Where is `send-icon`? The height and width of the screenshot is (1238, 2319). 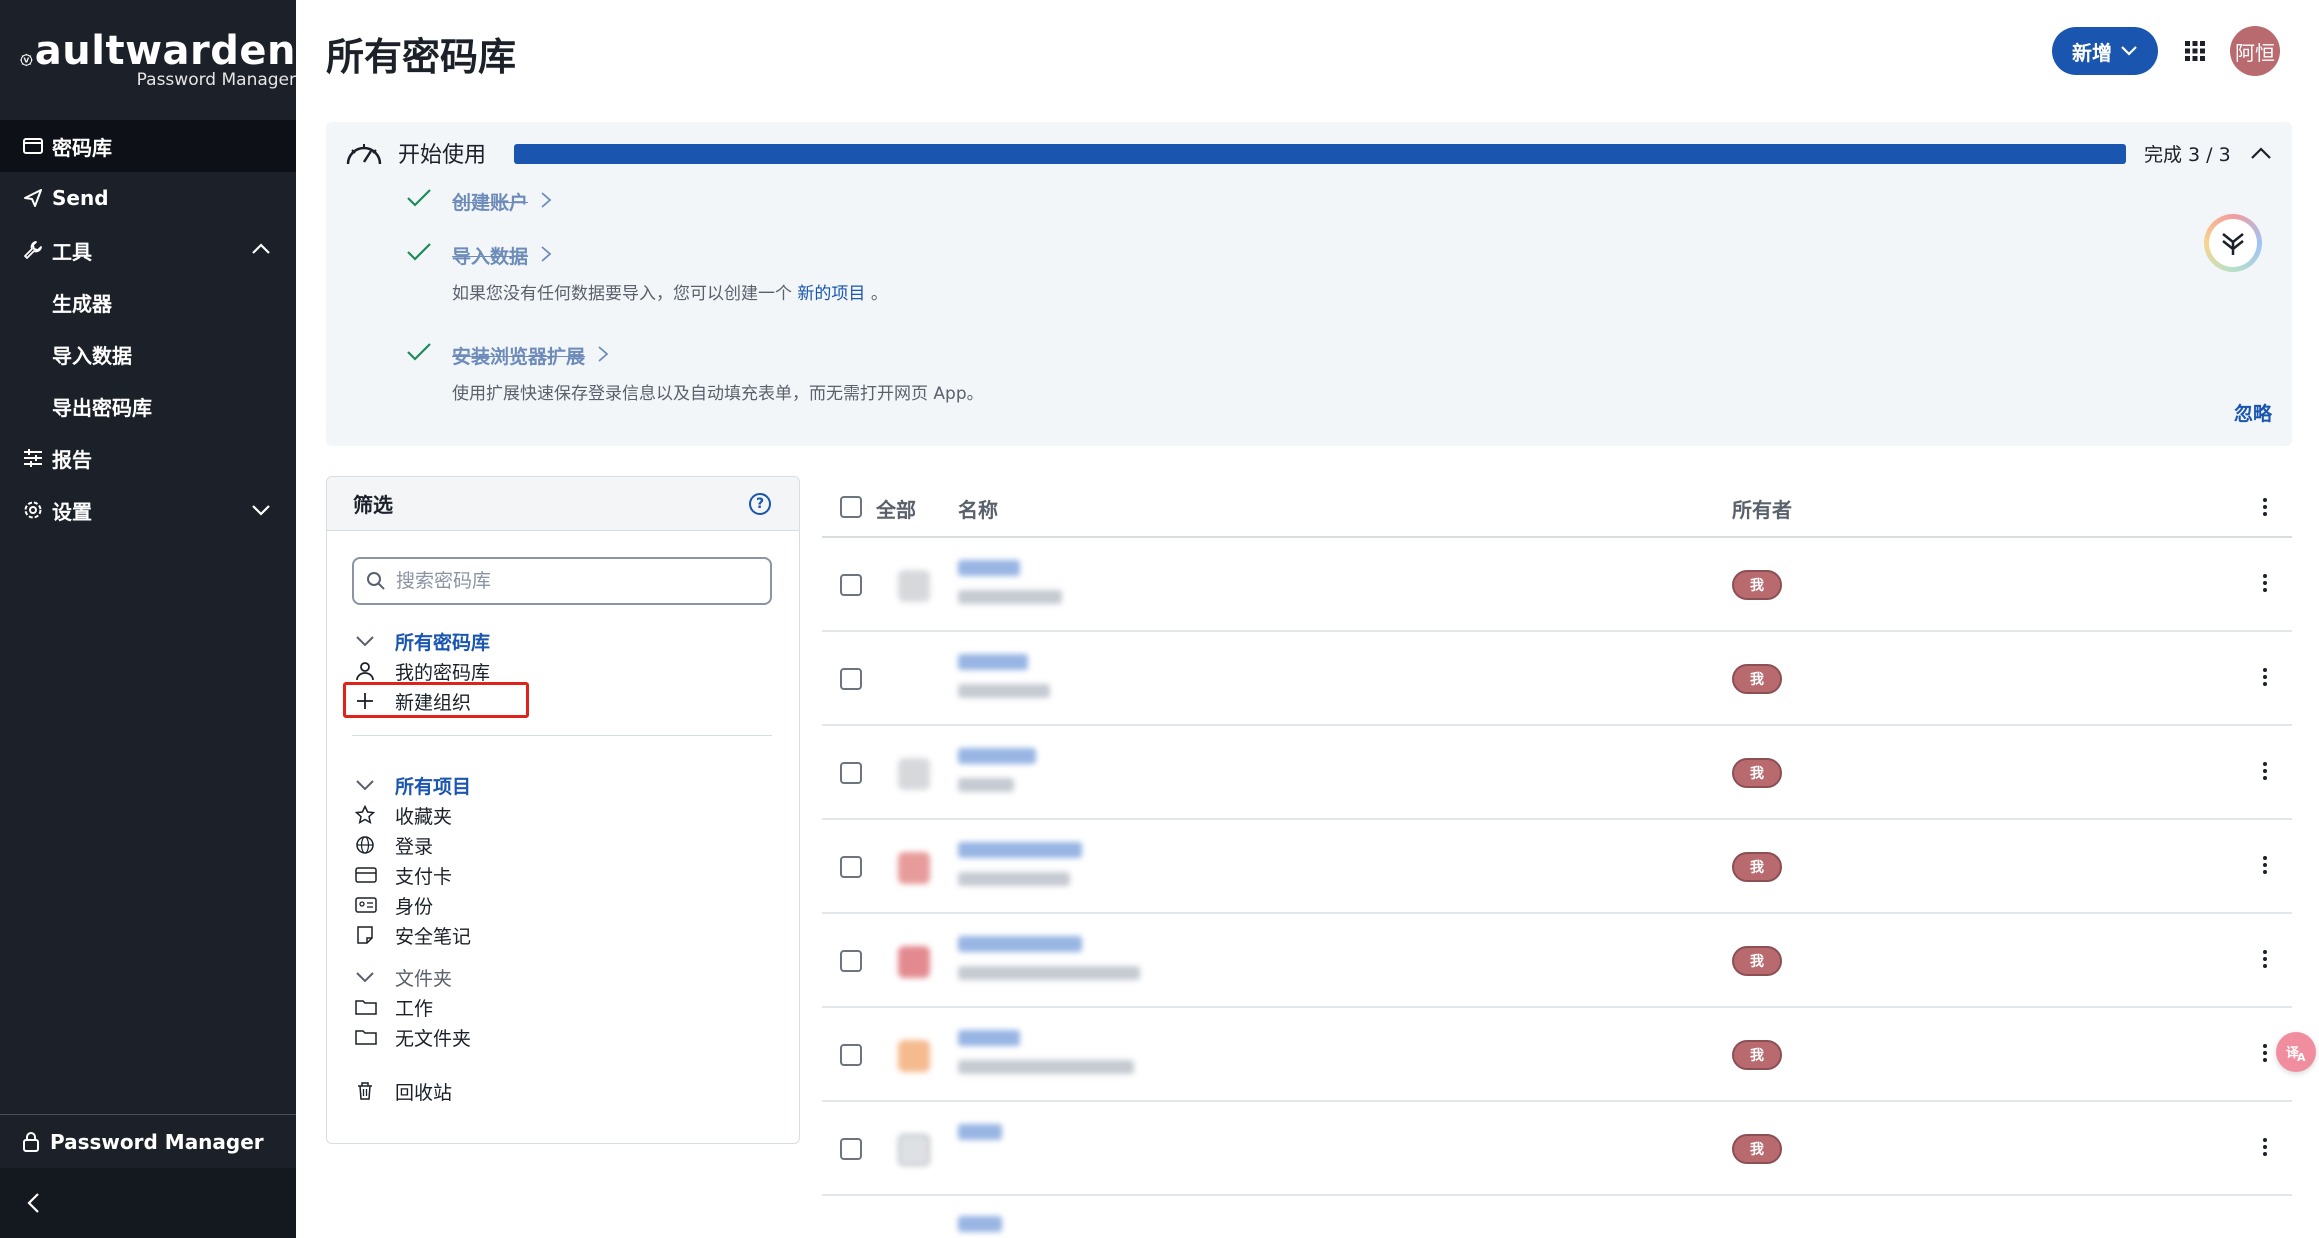 send-icon is located at coordinates (33, 198).